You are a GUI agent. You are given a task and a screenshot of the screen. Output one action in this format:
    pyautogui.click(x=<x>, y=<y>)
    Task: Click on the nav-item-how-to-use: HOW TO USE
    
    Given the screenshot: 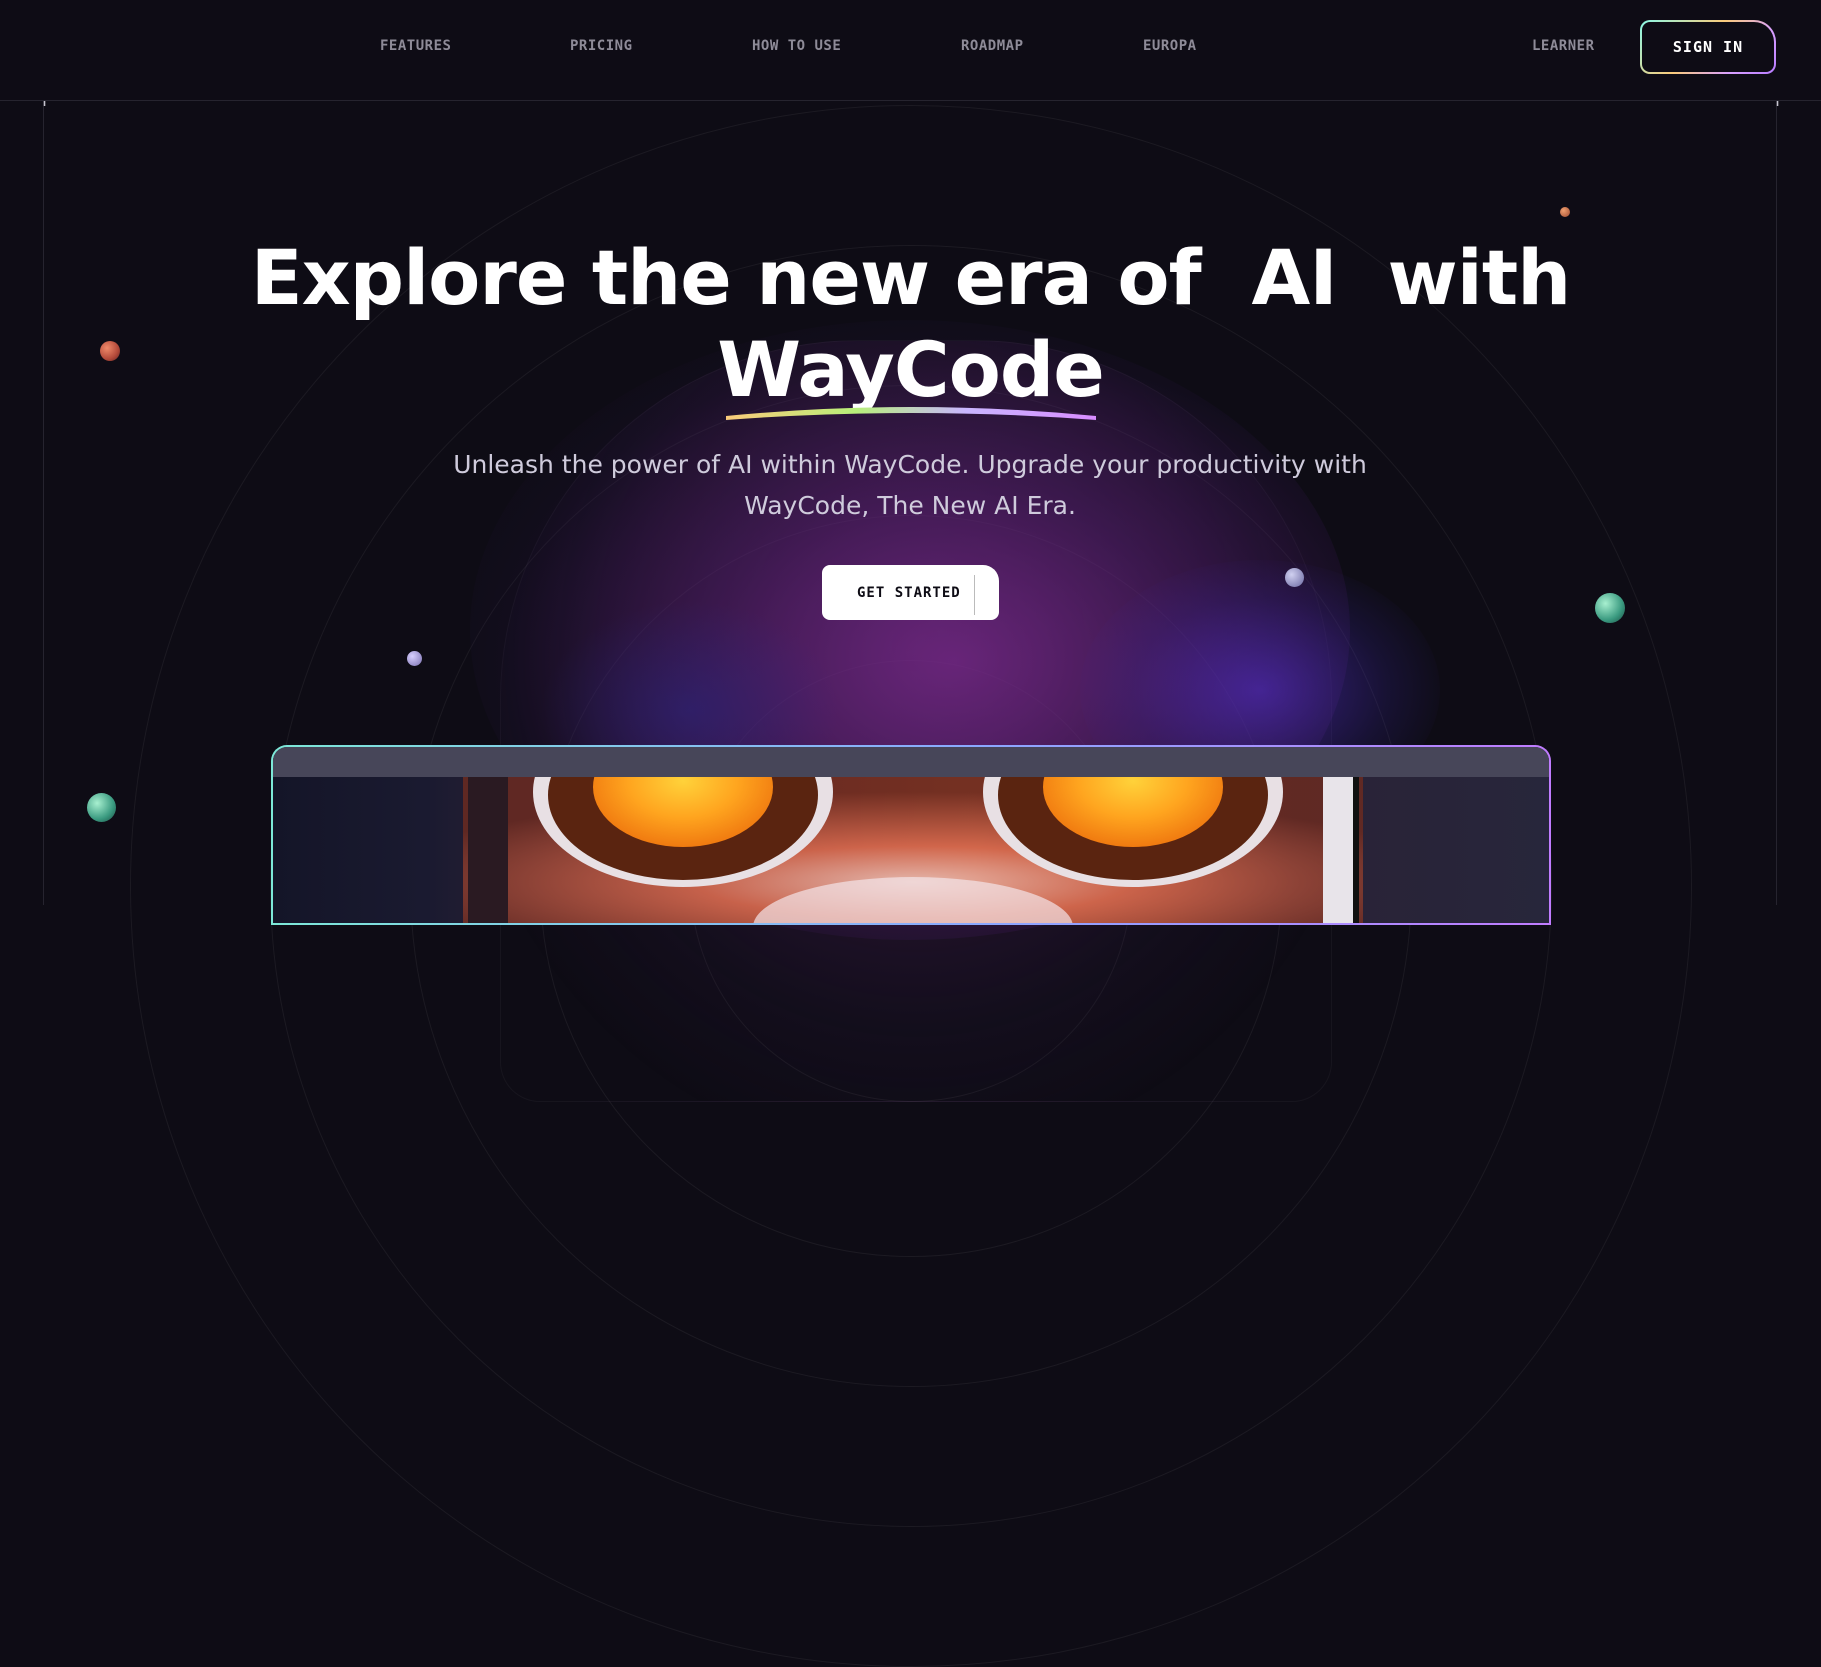 What is the action you would take?
    pyautogui.click(x=796, y=46)
    